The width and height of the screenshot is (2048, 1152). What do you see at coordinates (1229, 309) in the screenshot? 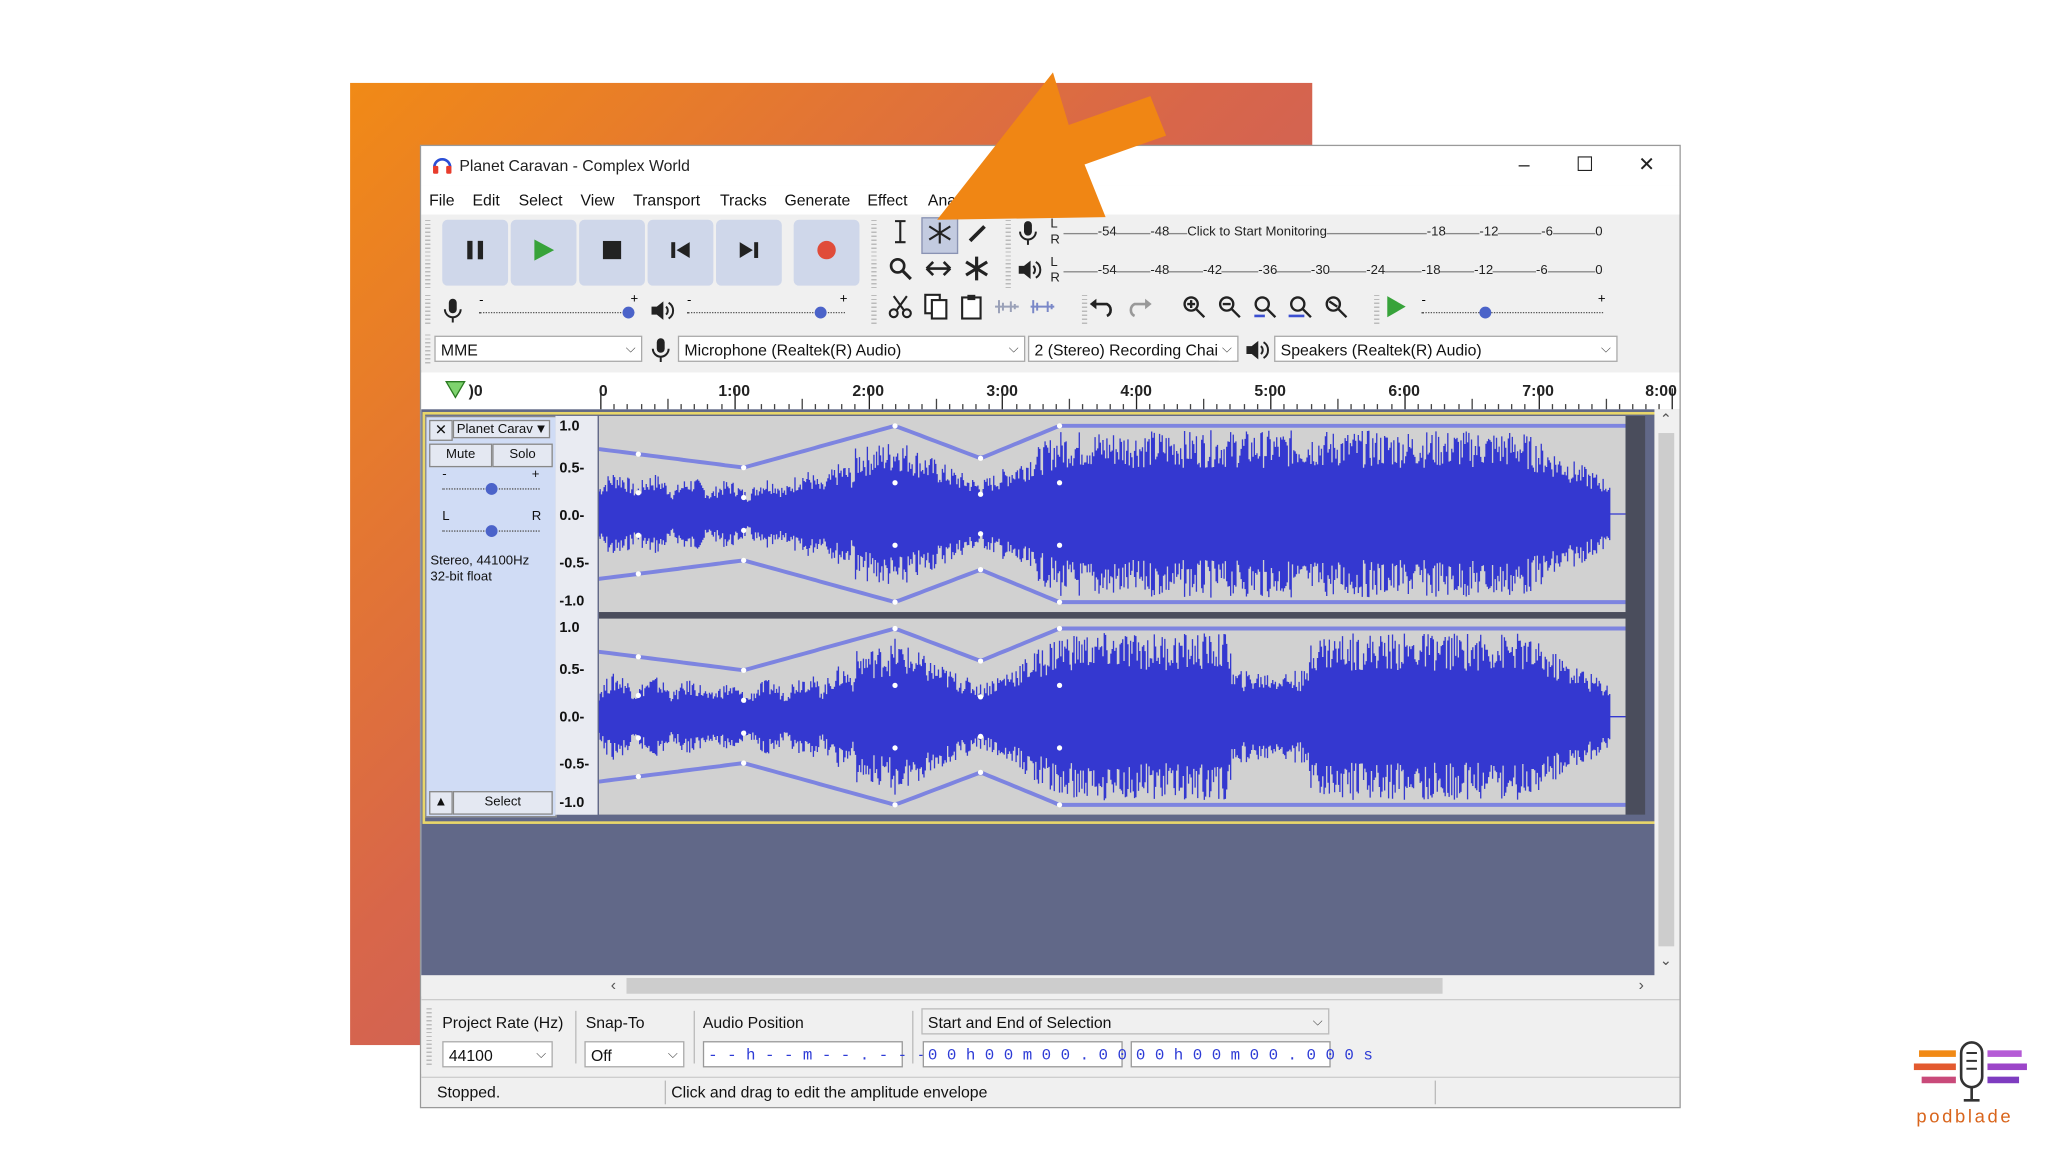
I see `zoom-out-button` at bounding box center [1229, 309].